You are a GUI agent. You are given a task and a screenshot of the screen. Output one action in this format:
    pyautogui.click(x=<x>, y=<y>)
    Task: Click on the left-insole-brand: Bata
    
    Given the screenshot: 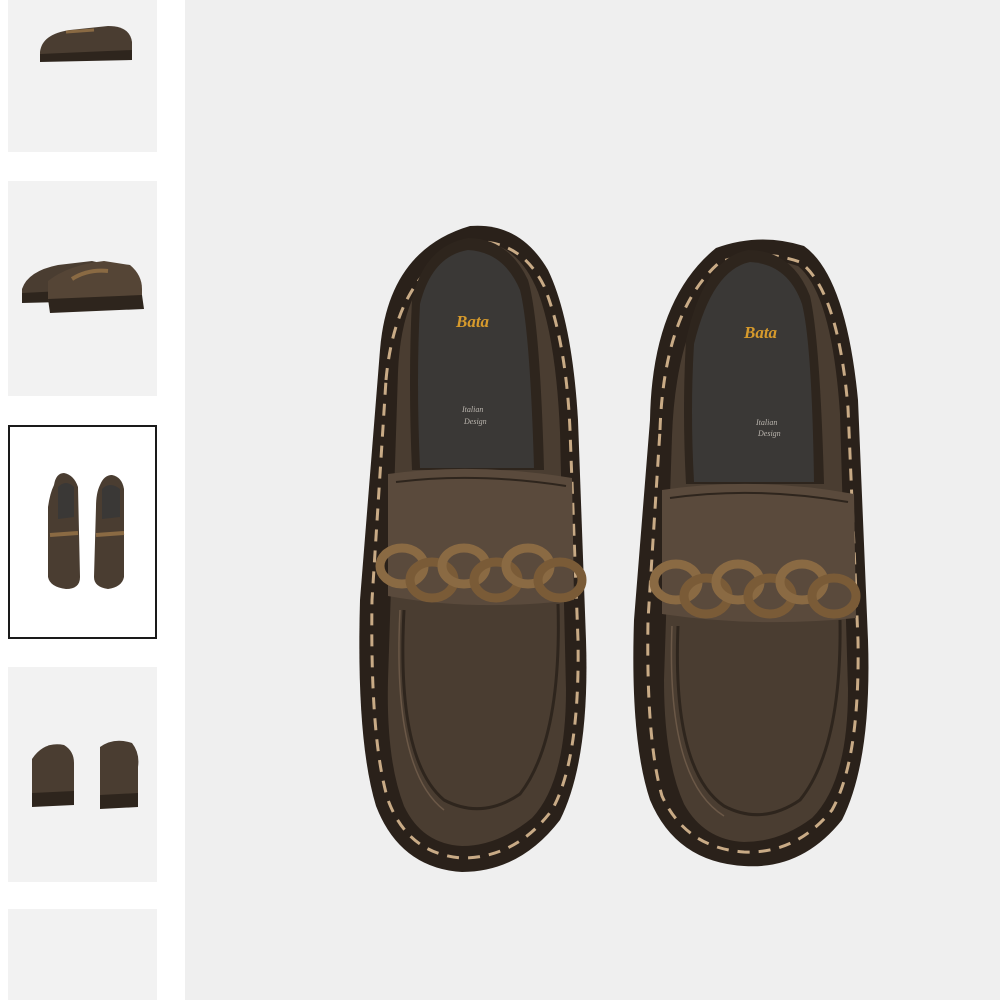 What is the action you would take?
    pyautogui.click(x=472, y=321)
    